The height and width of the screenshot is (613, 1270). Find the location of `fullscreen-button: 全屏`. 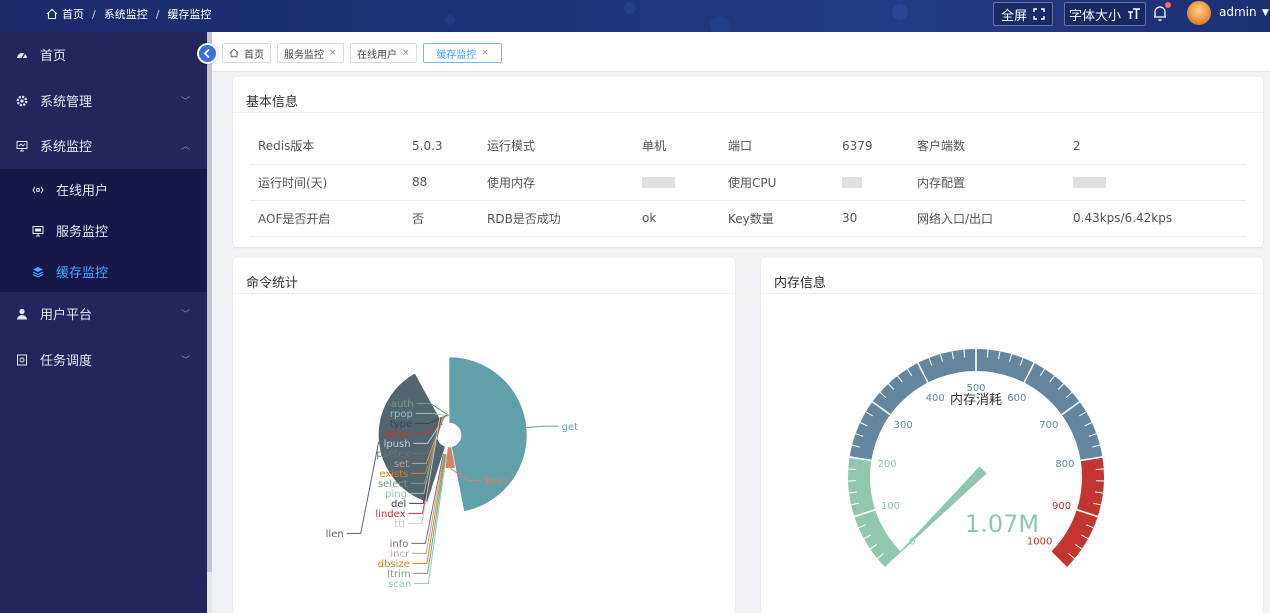

fullscreen-button: 全屏 is located at coordinates (1023, 14).